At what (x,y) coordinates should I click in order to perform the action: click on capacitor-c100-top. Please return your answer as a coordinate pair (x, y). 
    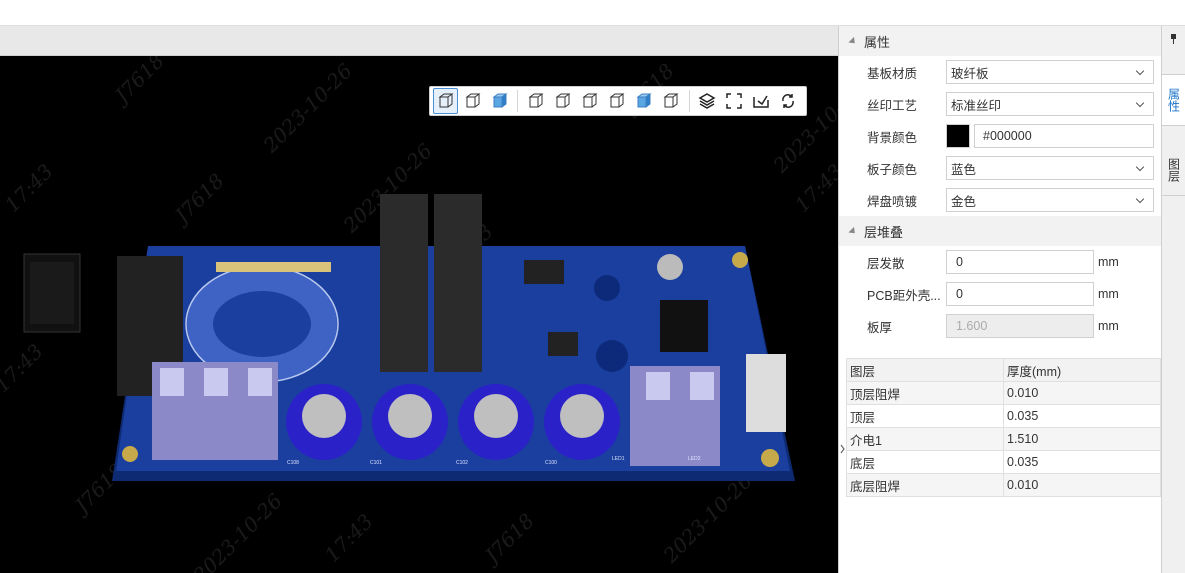
    Looking at the image, I should click on (582, 416).